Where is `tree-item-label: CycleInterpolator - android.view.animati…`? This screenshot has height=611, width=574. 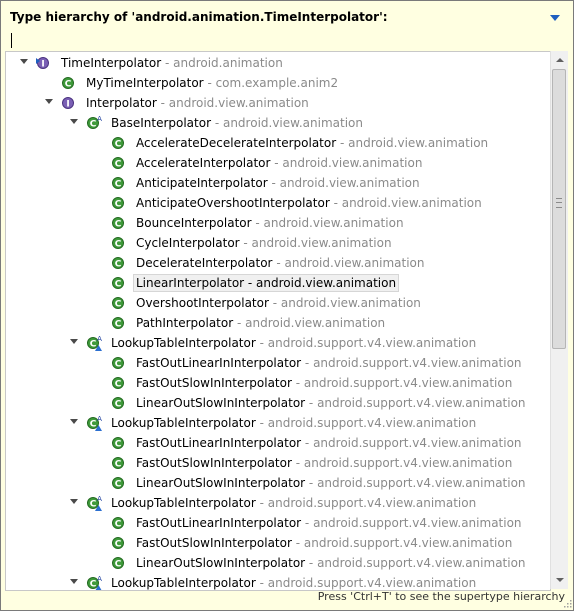 tree-item-label: CycleInterpolator - android.view.animati… is located at coordinates (264, 243).